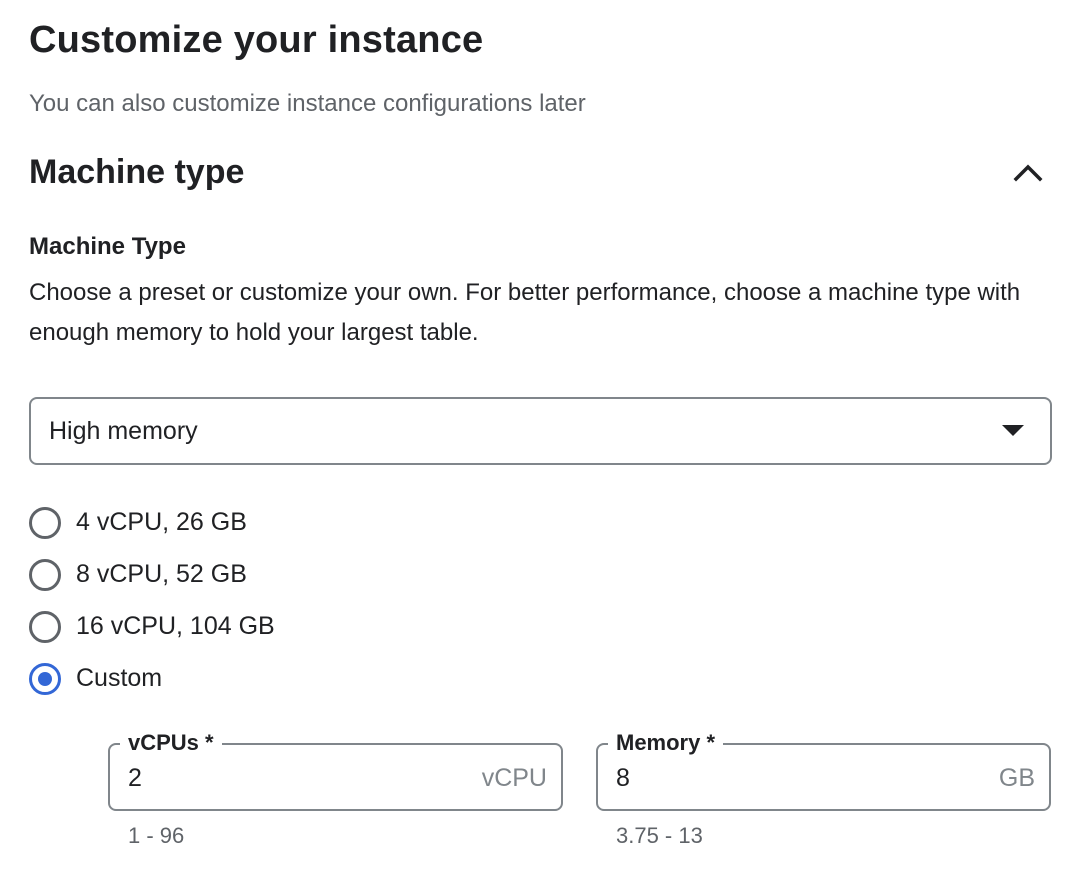 The image size is (1084, 876). I want to click on machine-type-label: Machine Type, so click(107, 246).